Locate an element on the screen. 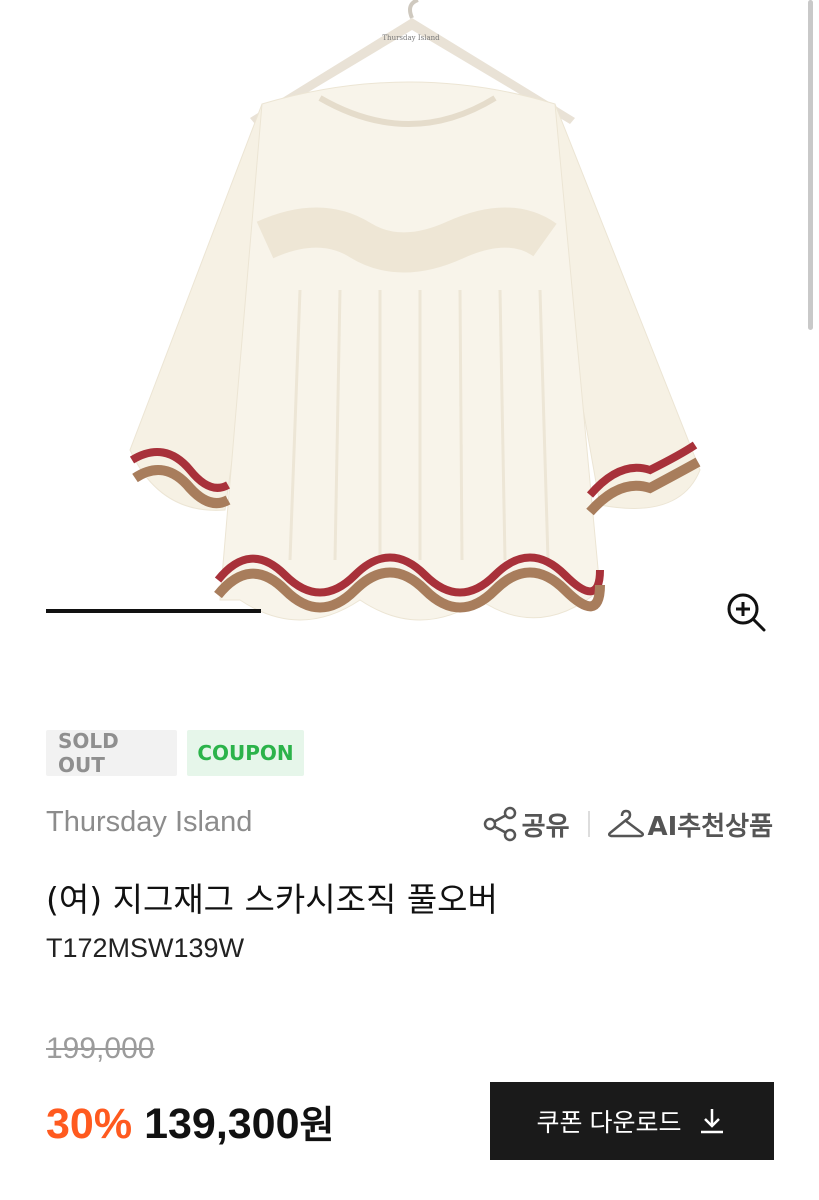 This screenshot has width=819, height=1200. share-icon is located at coordinates (499, 824).